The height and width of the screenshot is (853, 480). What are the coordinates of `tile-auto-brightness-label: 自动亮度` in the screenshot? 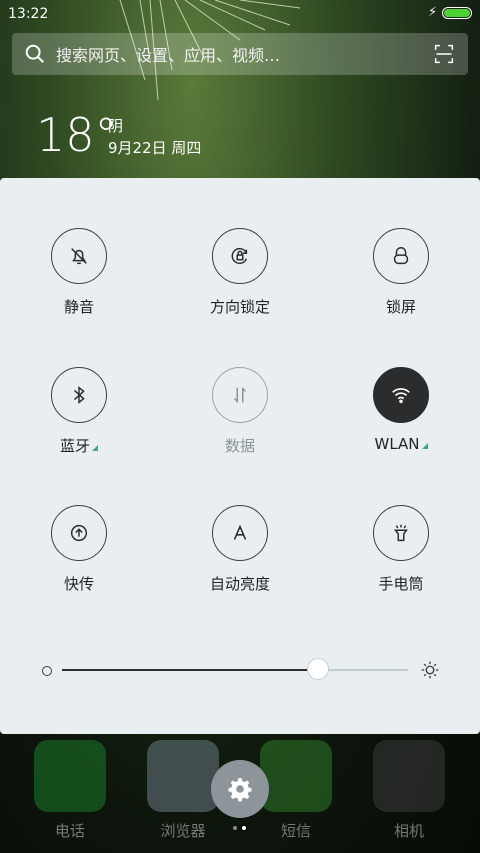 It's located at (239, 584).